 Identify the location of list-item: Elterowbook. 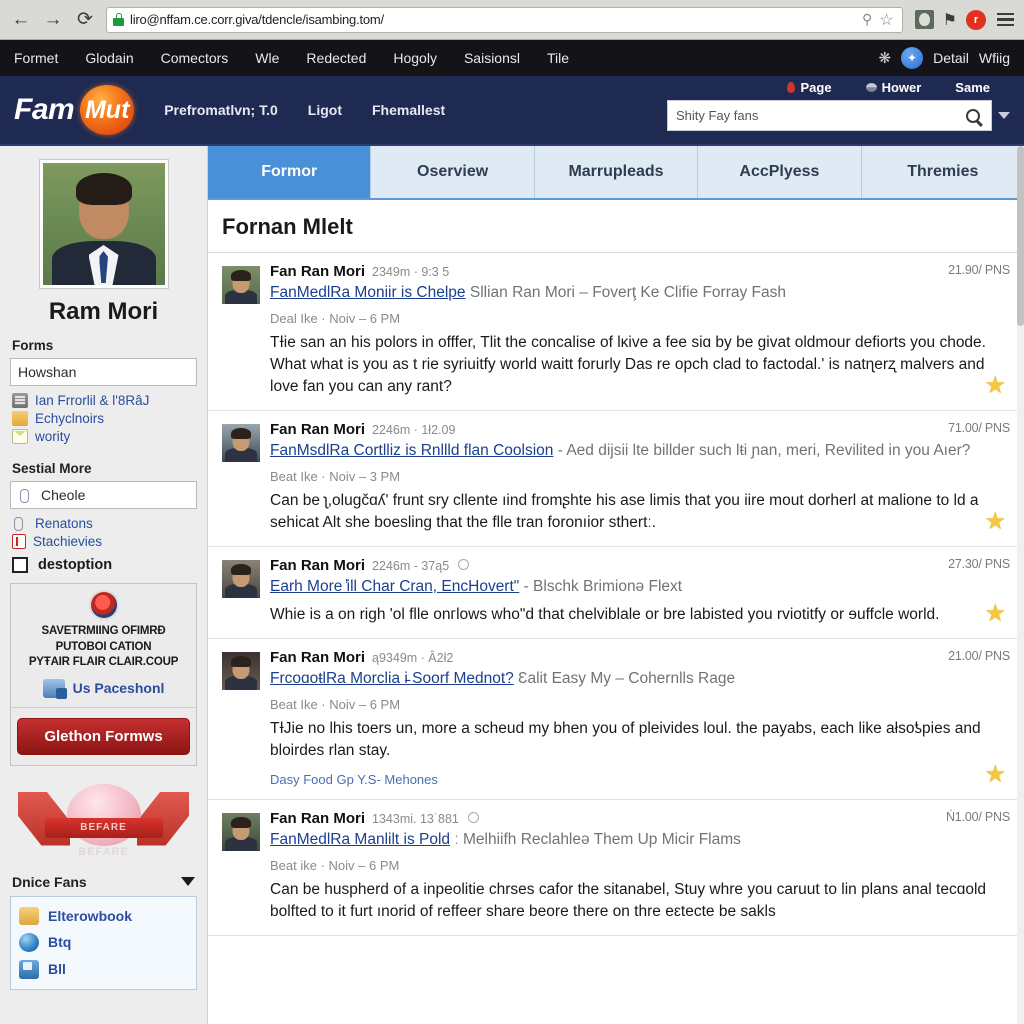
(103, 916).